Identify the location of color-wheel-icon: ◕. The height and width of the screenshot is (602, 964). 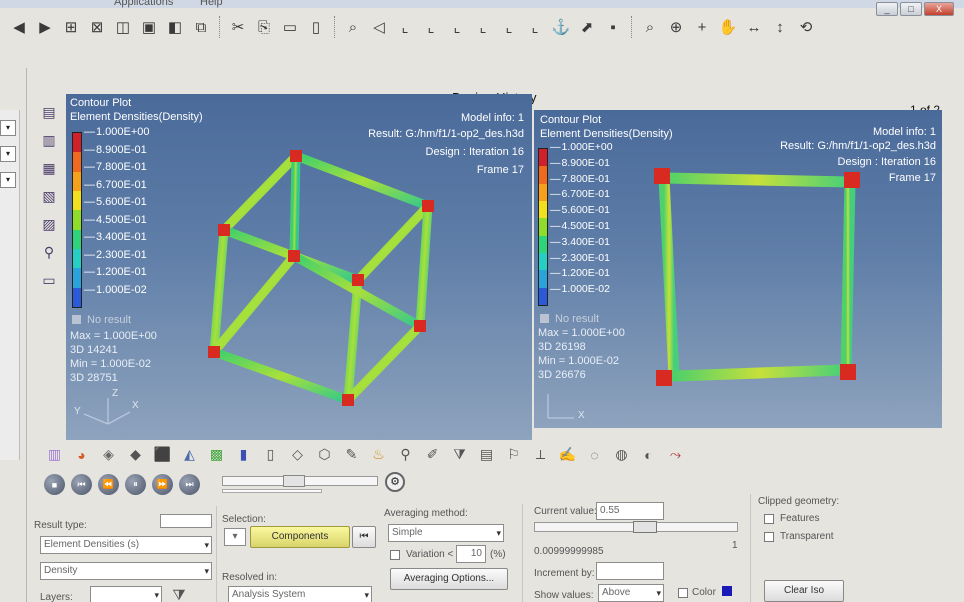
(81, 454).